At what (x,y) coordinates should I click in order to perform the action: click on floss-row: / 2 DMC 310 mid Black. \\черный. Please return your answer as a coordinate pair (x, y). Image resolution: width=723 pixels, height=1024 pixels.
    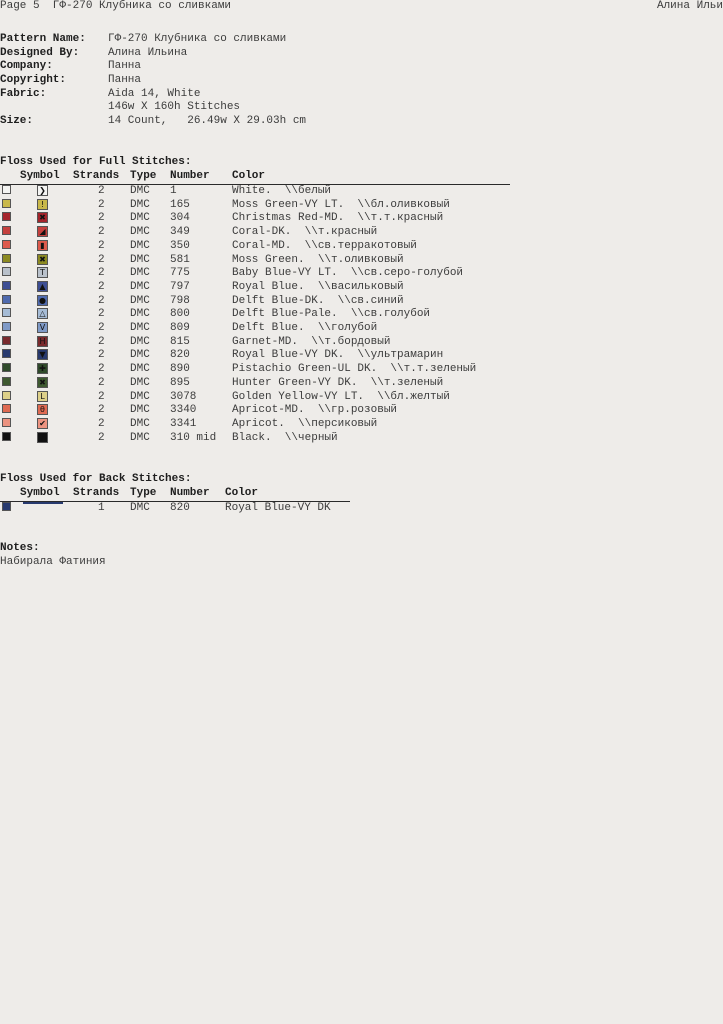
    Looking at the image, I should click on (260, 438).